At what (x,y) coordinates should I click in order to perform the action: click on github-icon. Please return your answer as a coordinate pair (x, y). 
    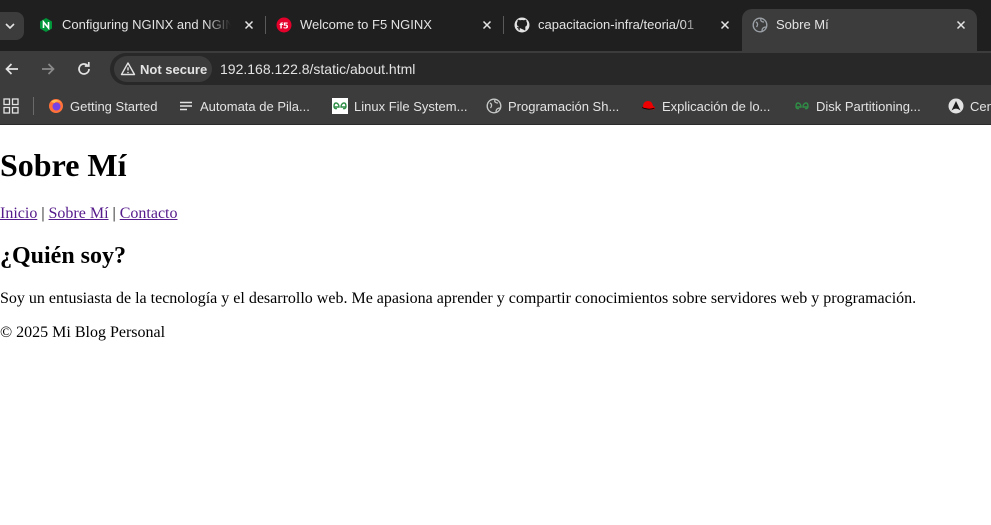
    Looking at the image, I should click on (522, 25).